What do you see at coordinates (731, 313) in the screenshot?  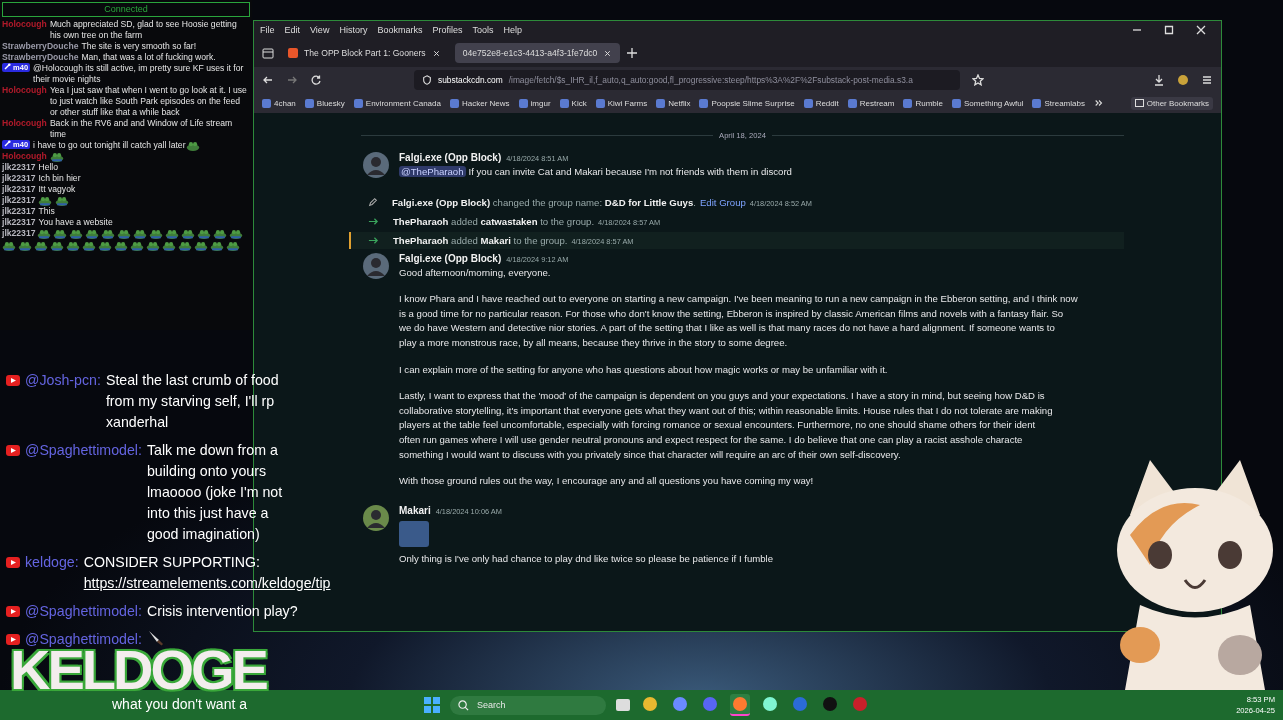 I see `message-text: is a good time for no particular reason. For those who don't know the setting, Ebberon is inspired by classic American films and novels with a fantasy flair. So` at bounding box center [731, 313].